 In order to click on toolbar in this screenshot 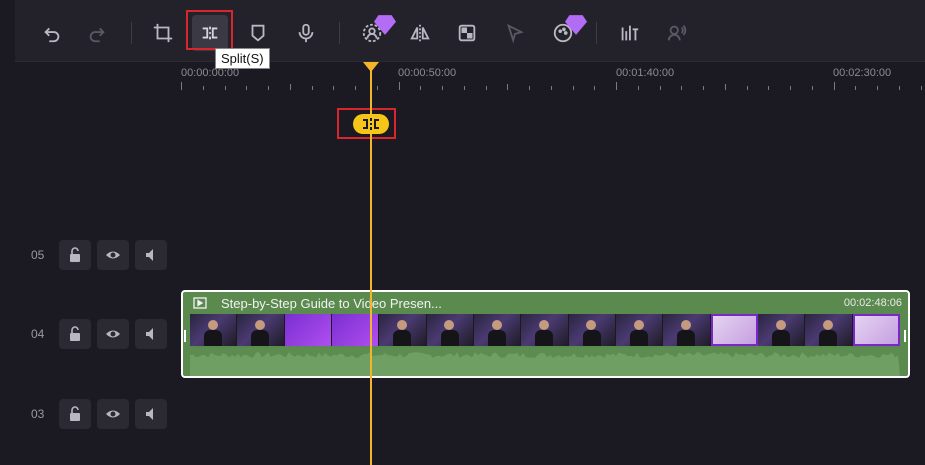, I will do `click(470, 31)`.